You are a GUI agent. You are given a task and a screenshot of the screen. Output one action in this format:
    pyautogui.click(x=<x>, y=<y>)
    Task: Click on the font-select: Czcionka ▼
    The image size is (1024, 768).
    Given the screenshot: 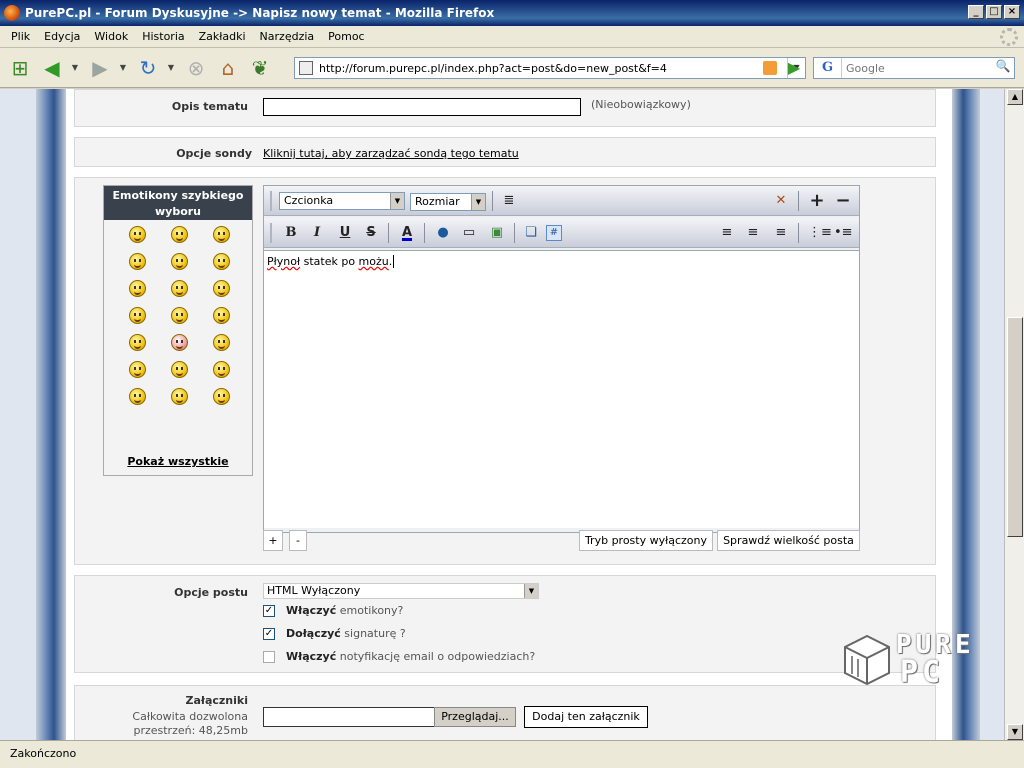 What is the action you would take?
    pyautogui.click(x=342, y=201)
    